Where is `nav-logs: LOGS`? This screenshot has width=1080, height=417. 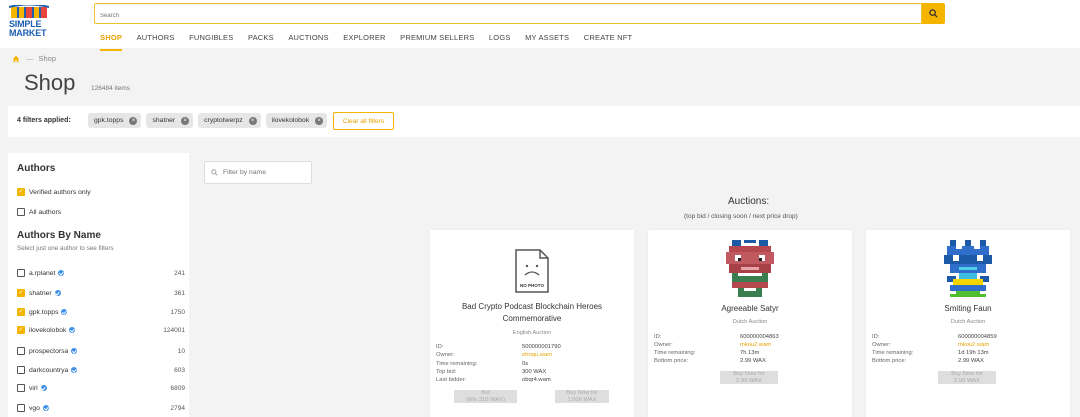
nav-logs: LOGS is located at coordinates (500, 37).